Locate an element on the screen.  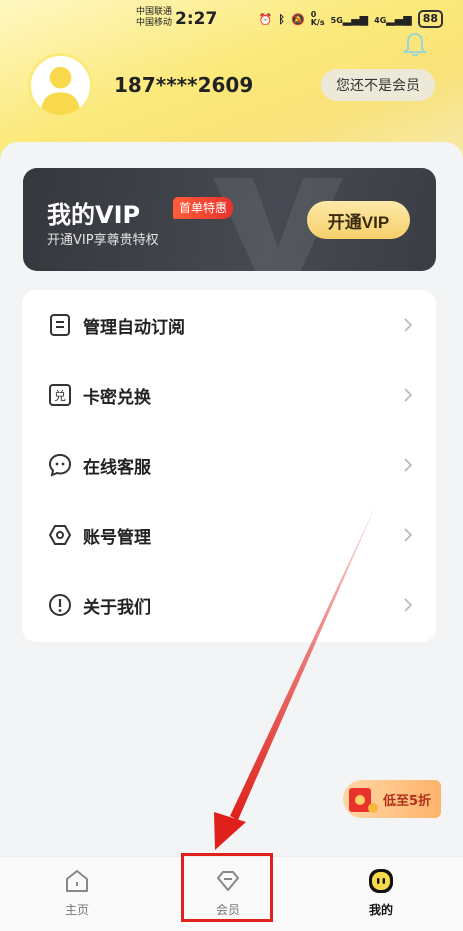
menu-label: 在线客服 is located at coordinates (117, 467).